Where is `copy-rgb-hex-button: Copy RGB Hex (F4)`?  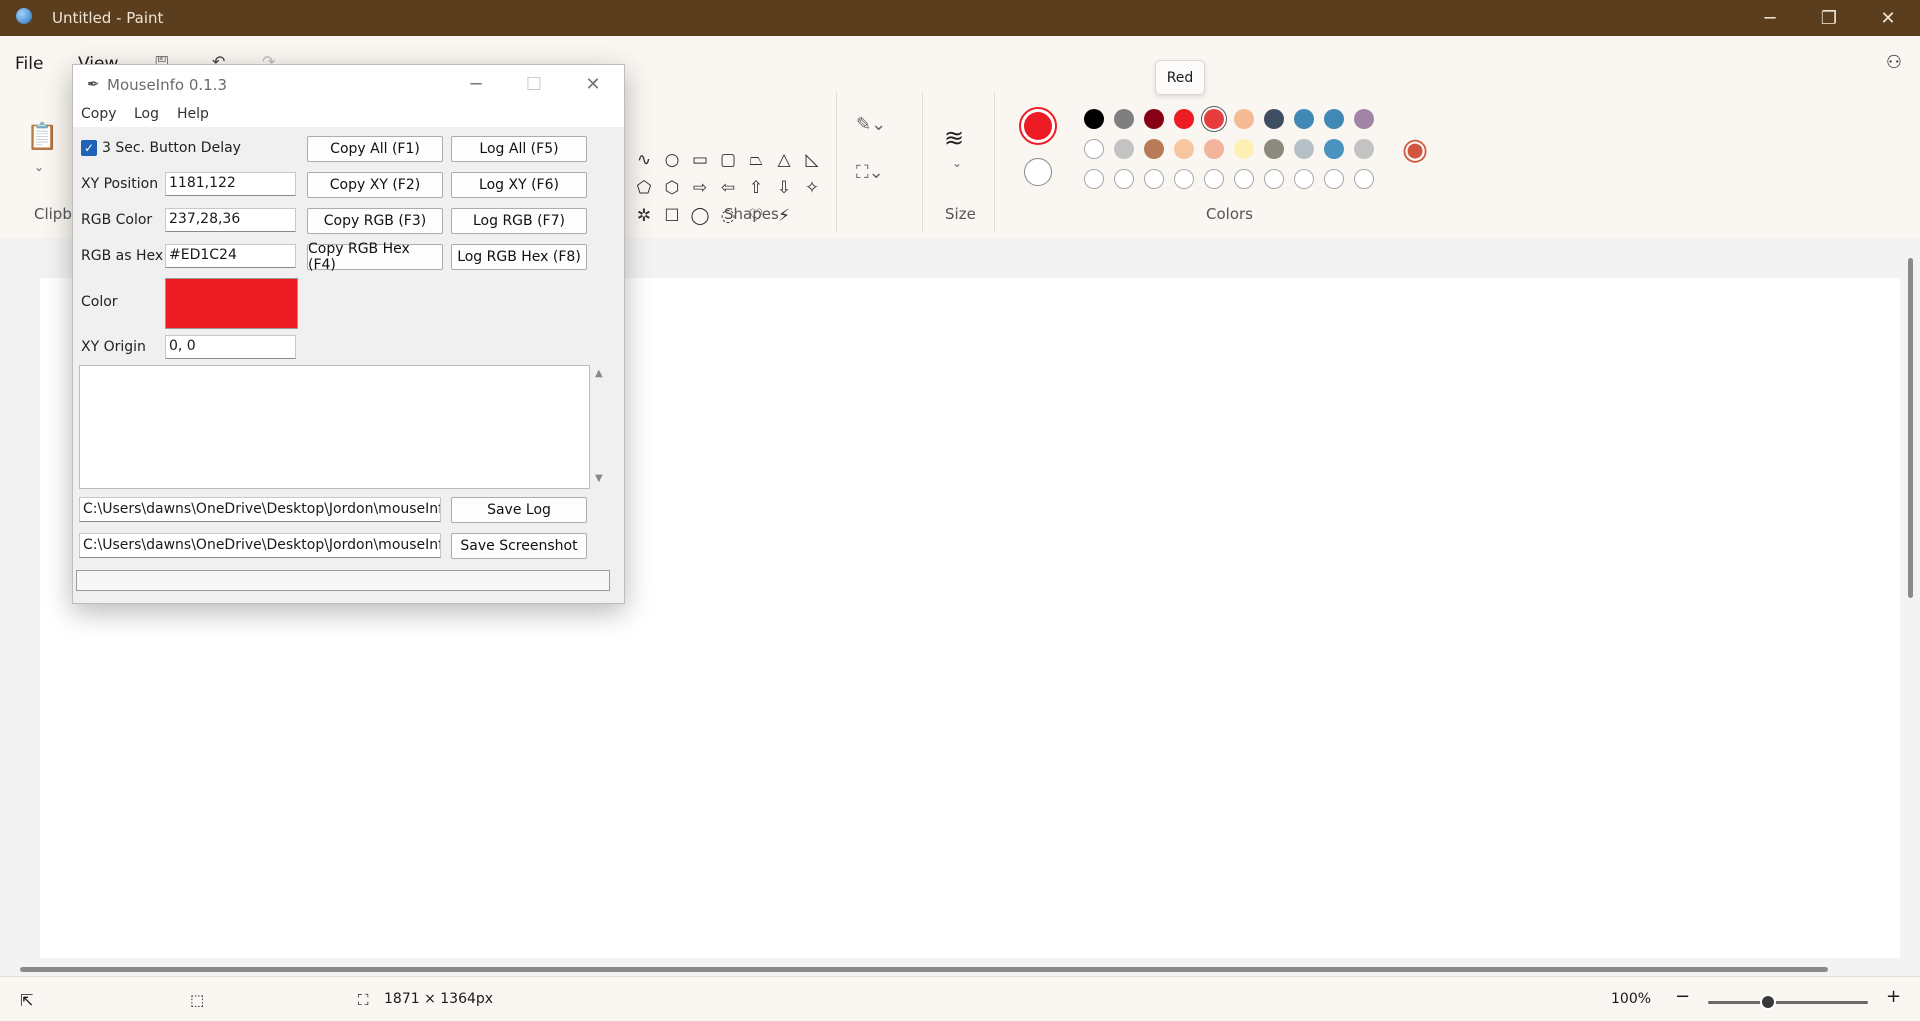
copy-rgb-hex-button: Copy RGB Hex (F4) is located at coordinates (375, 257).